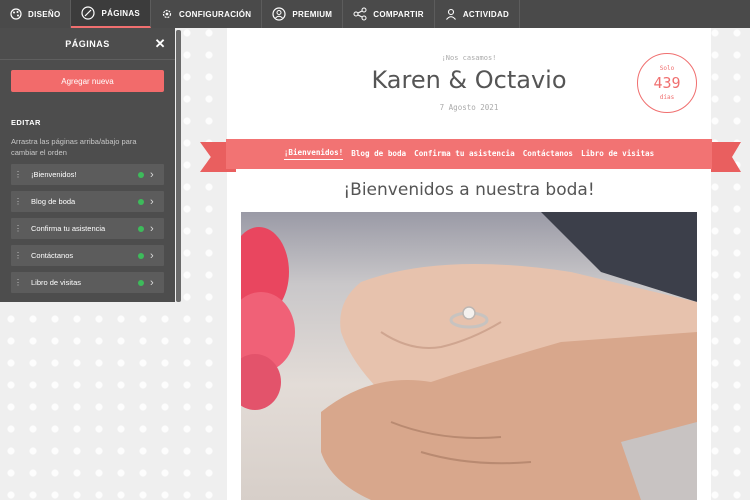  Describe the element at coordinates (398, 14) in the screenshot. I see `nav-share-label: COMPARTIR` at that location.